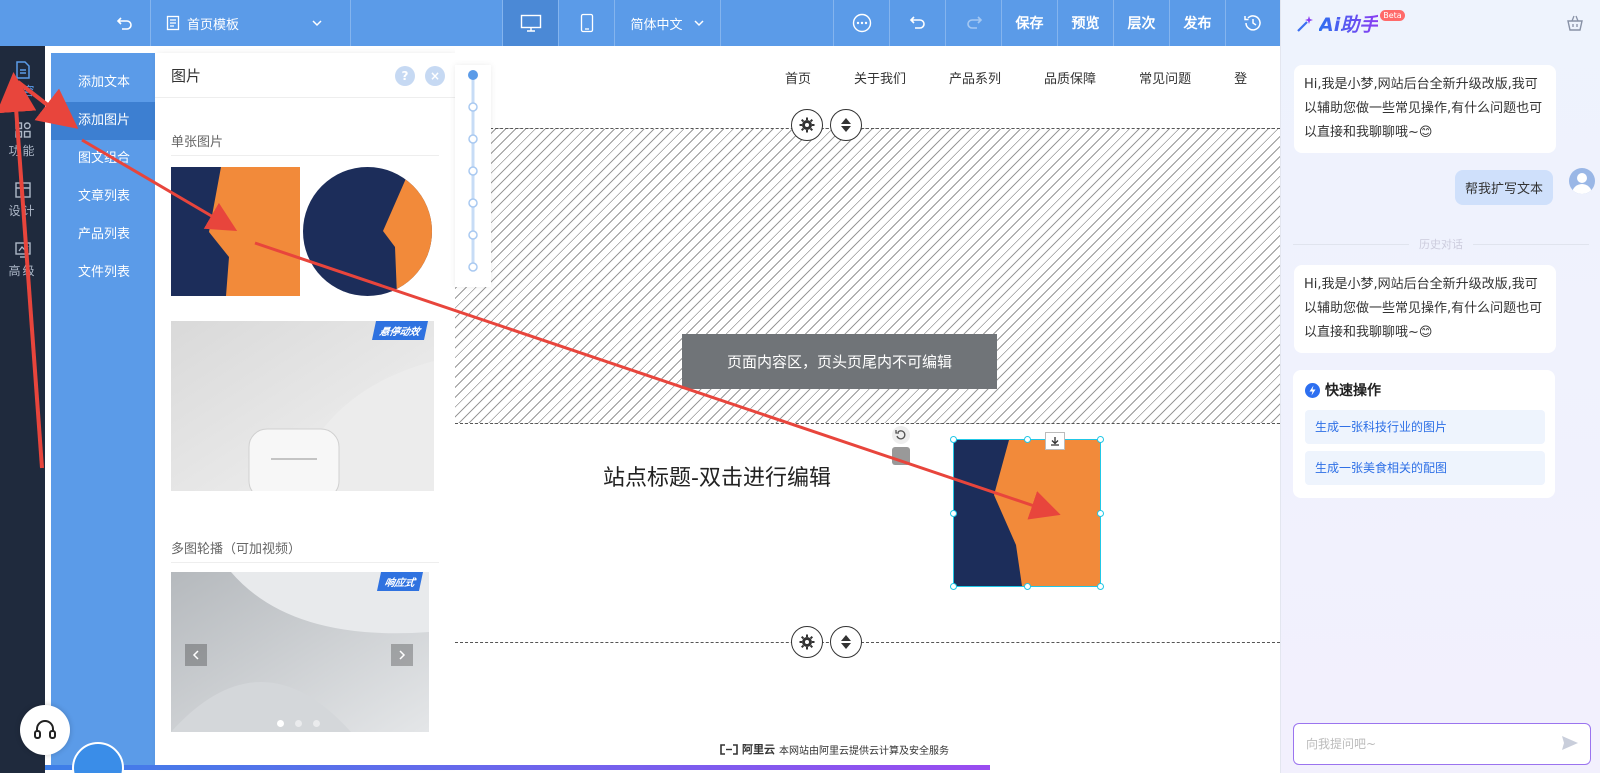 This screenshot has width=1600, height=773. I want to click on history-button, so click(1253, 23).